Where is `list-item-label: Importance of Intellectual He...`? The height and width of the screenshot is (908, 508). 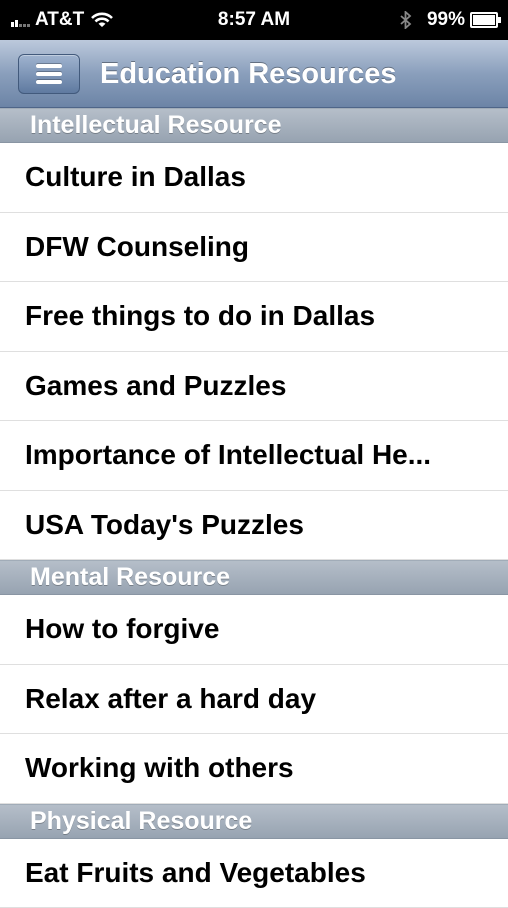
list-item-label: Importance of Intellectual He... is located at coordinates (228, 455).